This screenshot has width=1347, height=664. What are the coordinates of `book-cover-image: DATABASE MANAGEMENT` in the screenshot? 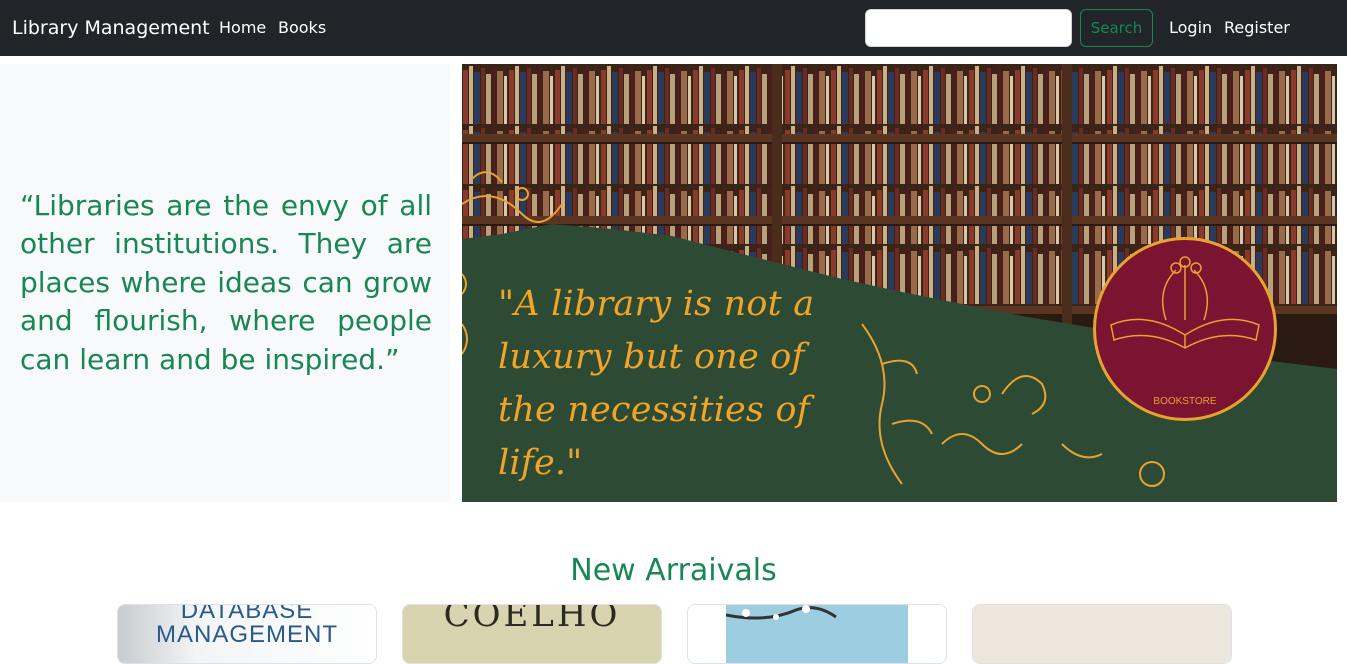 It's located at (247, 634).